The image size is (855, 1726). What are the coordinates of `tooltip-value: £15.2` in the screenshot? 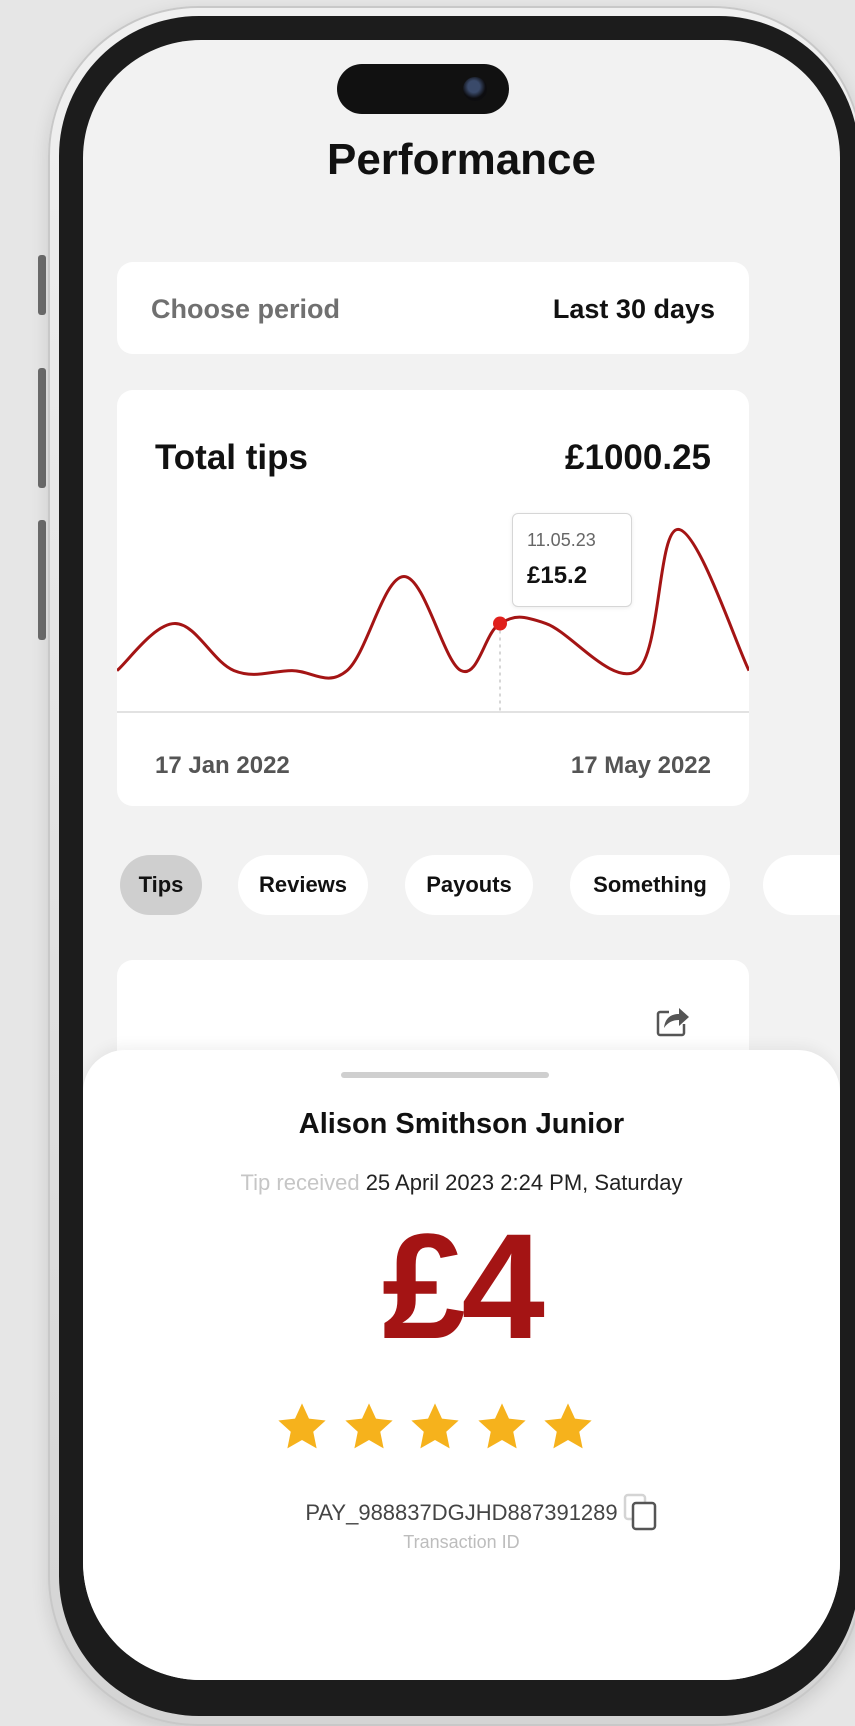 It's located at (557, 575).